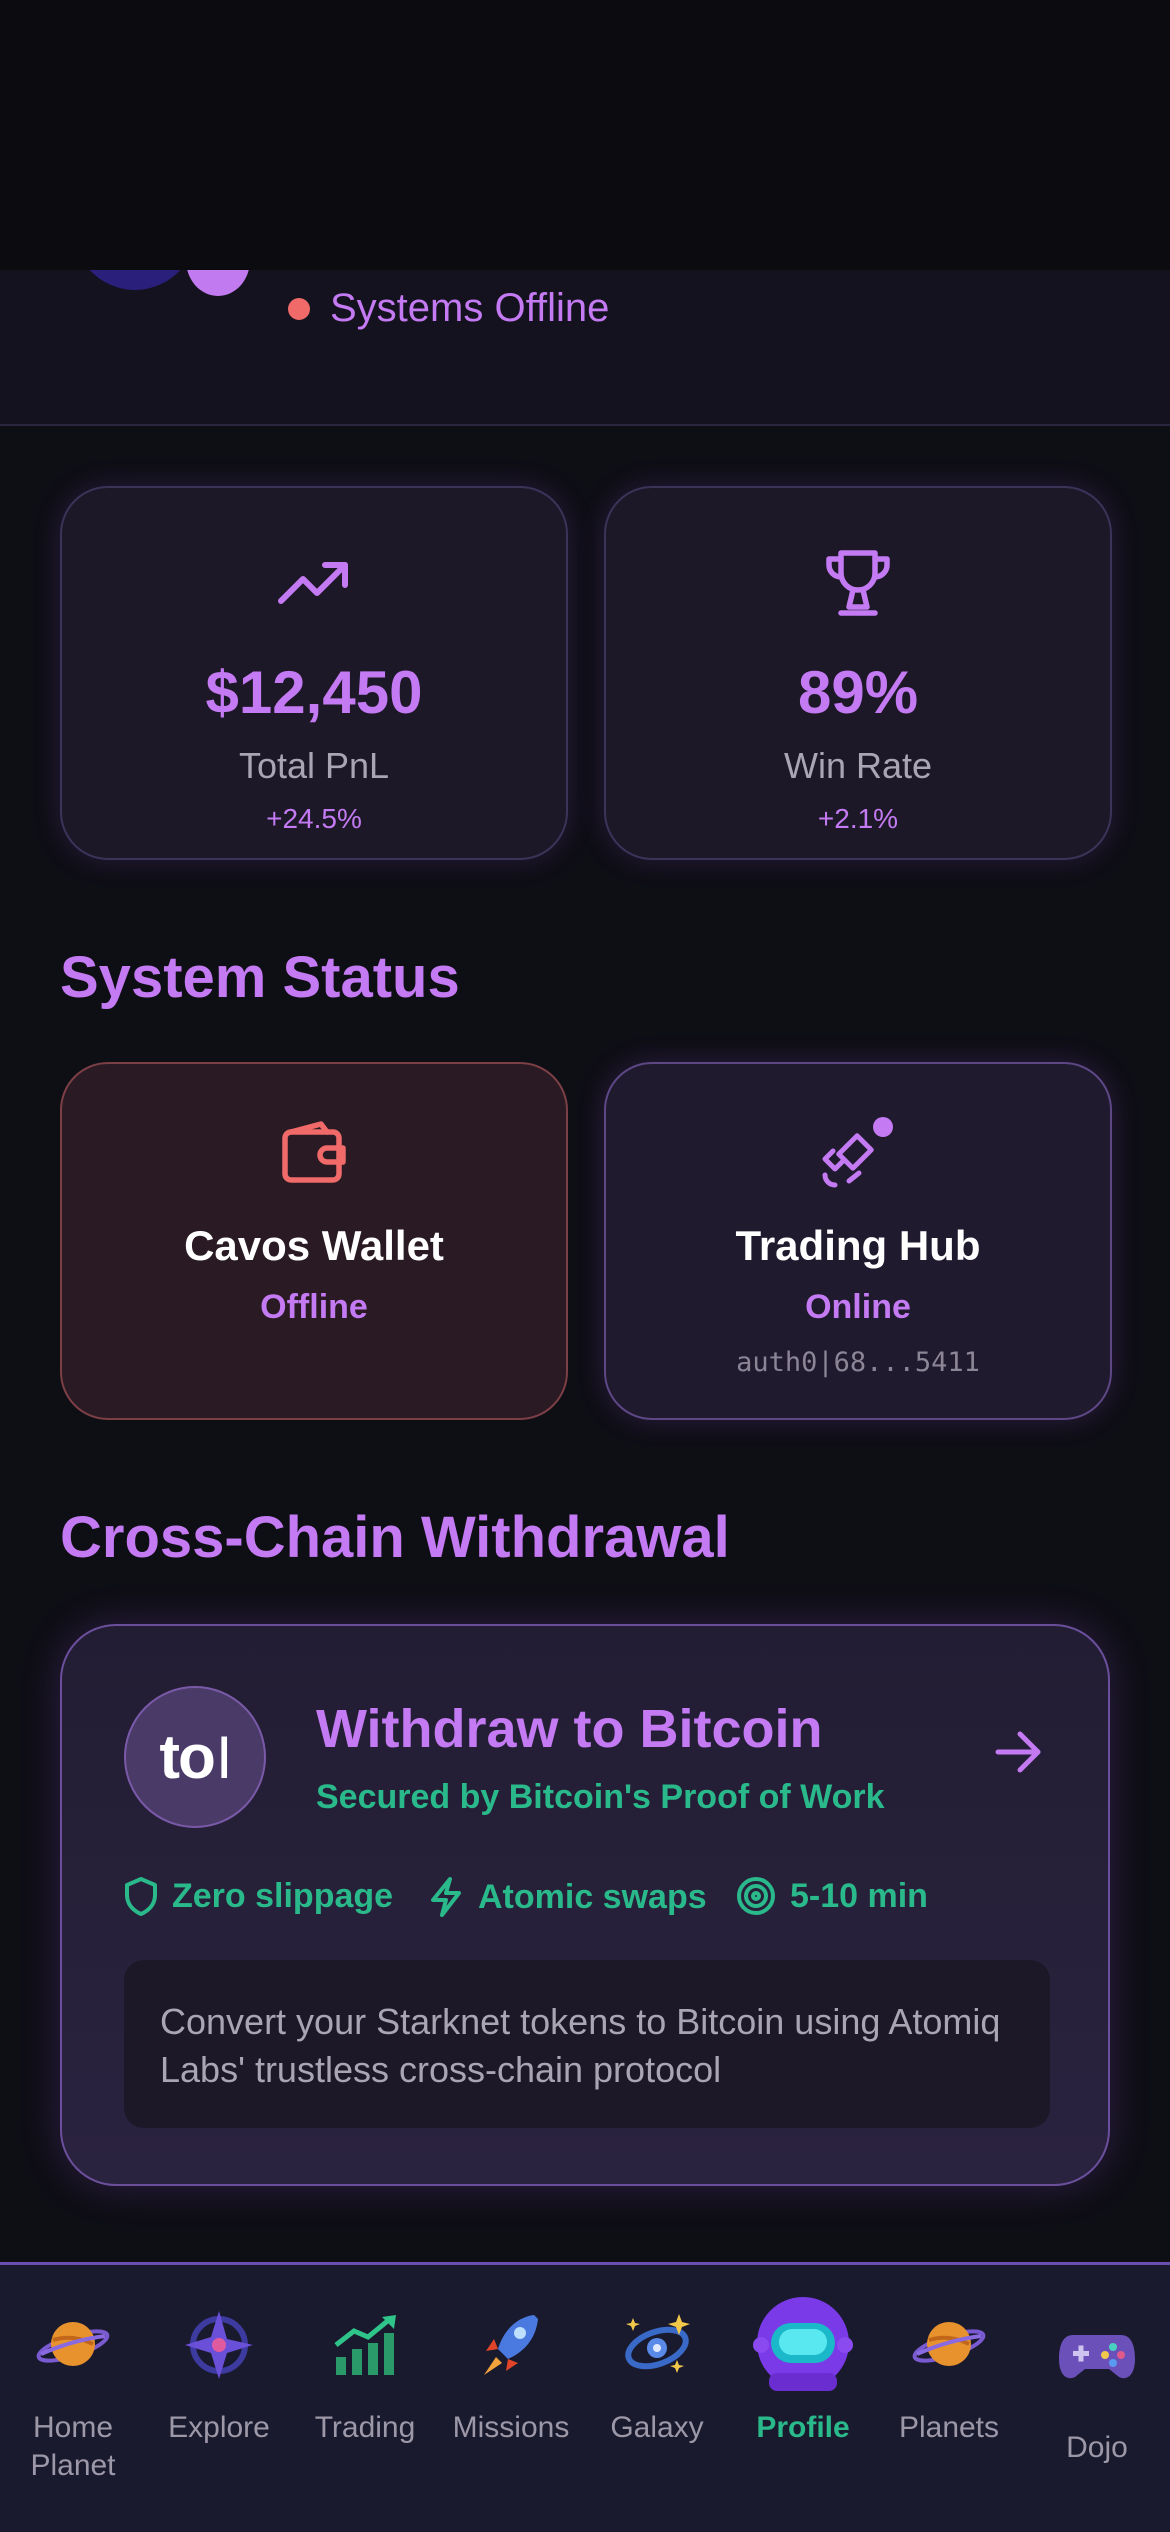 The image size is (1170, 2532). I want to click on bitcoin-logo-icon: to I, so click(195, 1757).